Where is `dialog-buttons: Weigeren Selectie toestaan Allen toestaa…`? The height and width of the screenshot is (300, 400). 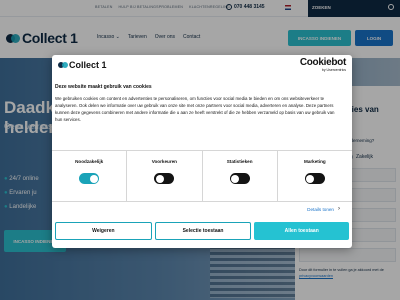
dialog-buttons: Weigeren Selectie toestaan Allen toestaa… is located at coordinates (202, 231).